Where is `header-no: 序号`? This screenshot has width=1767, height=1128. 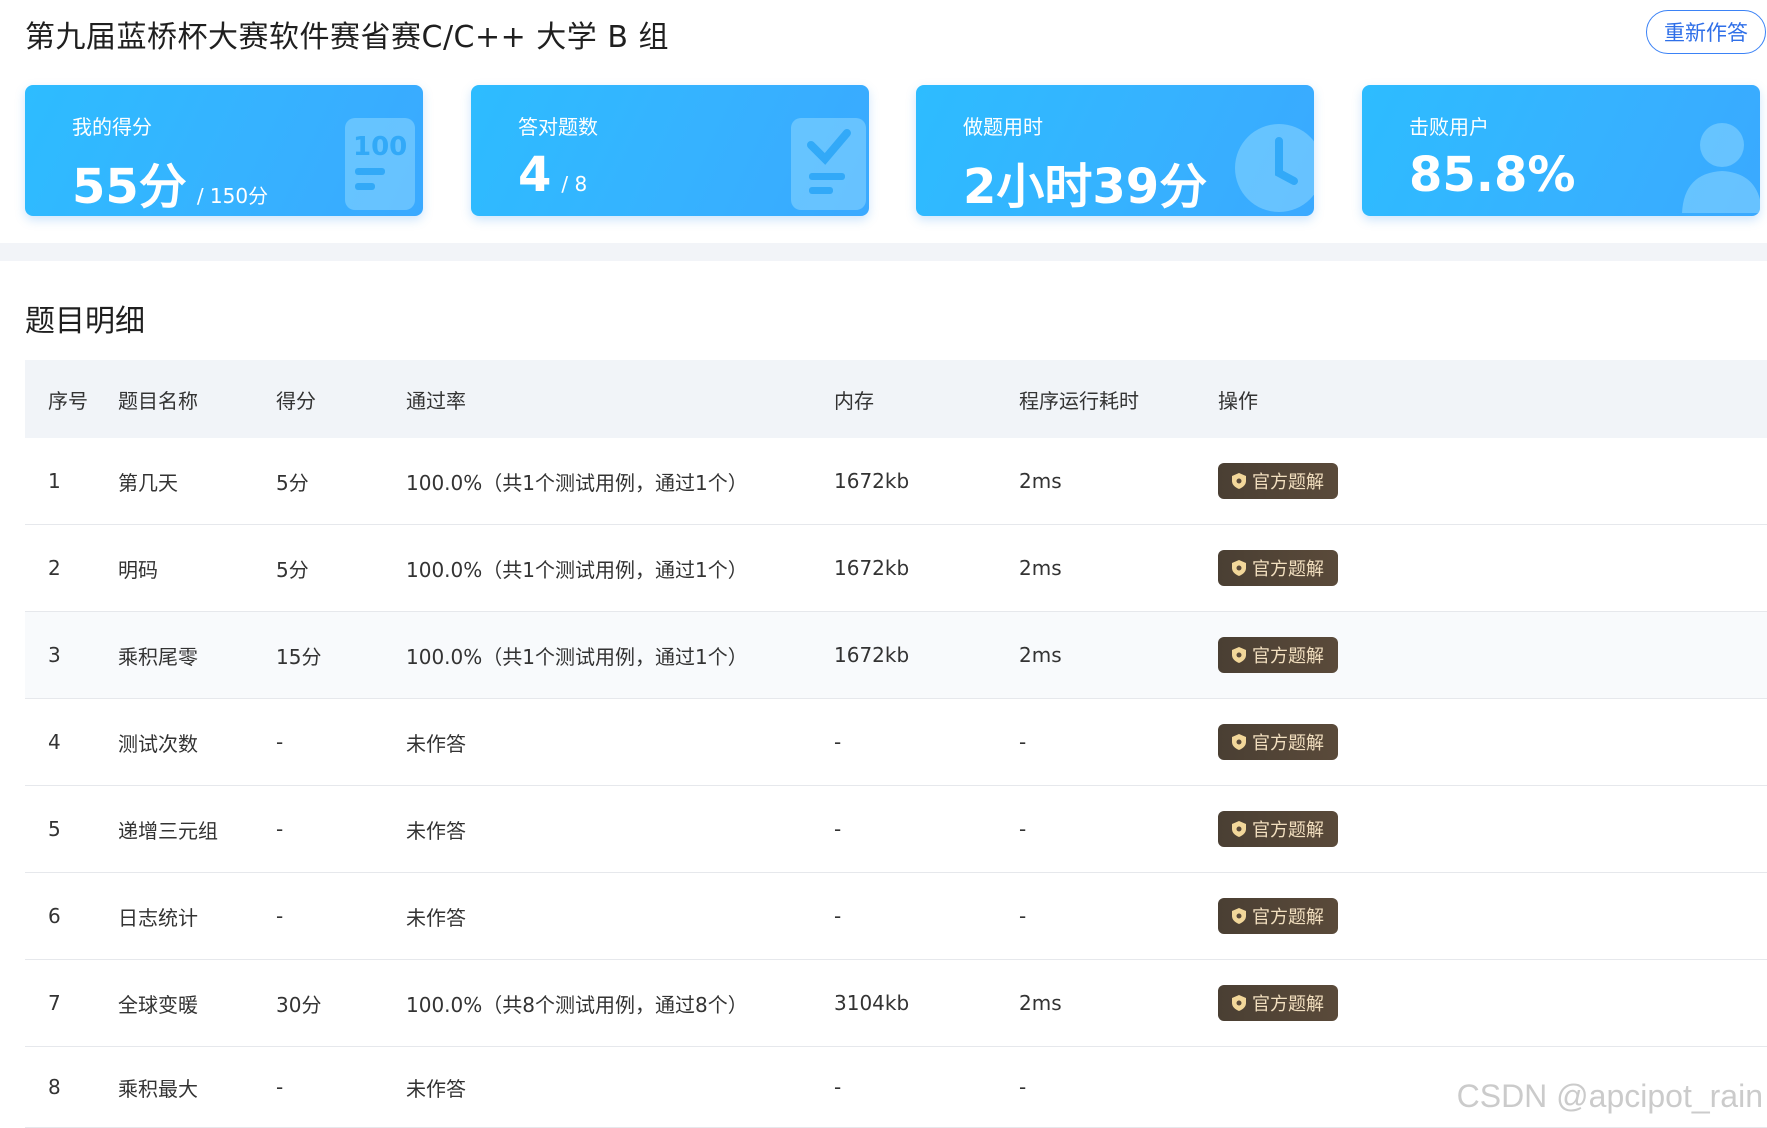
header-no: 序号 is located at coordinates (68, 400).